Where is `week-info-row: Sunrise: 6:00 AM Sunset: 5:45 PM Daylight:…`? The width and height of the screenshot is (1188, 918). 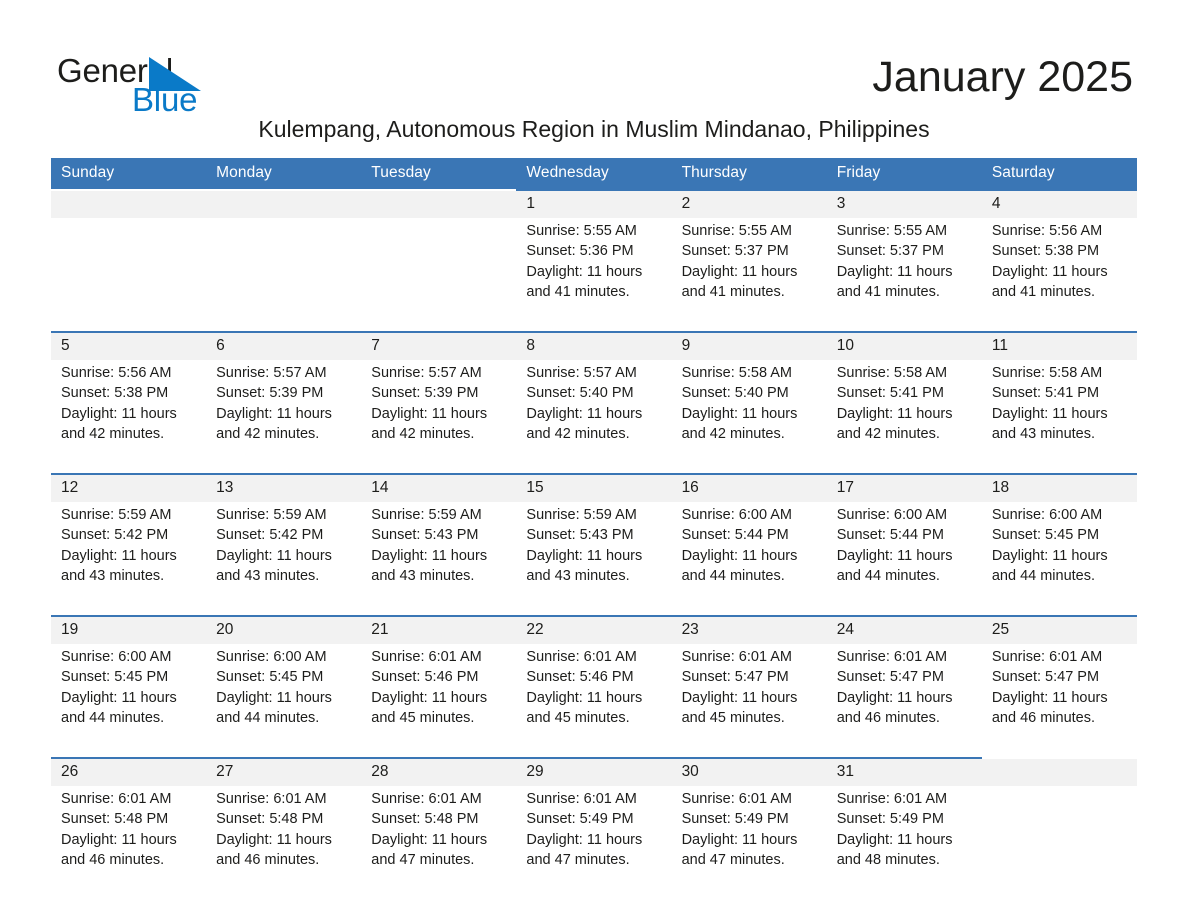
week-info-row: Sunrise: 6:00 AM Sunset: 5:45 PM Daylight:… is located at coordinates (594, 701).